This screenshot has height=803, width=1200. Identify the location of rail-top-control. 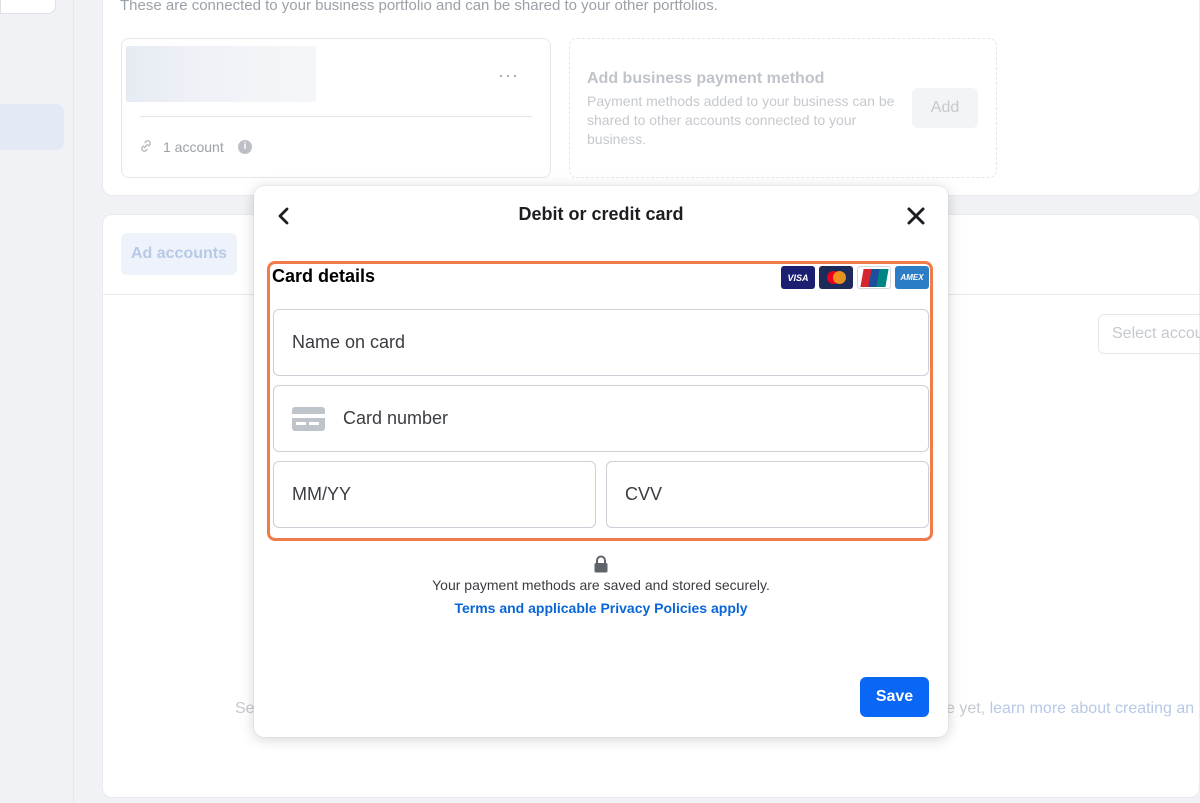
(28, 7).